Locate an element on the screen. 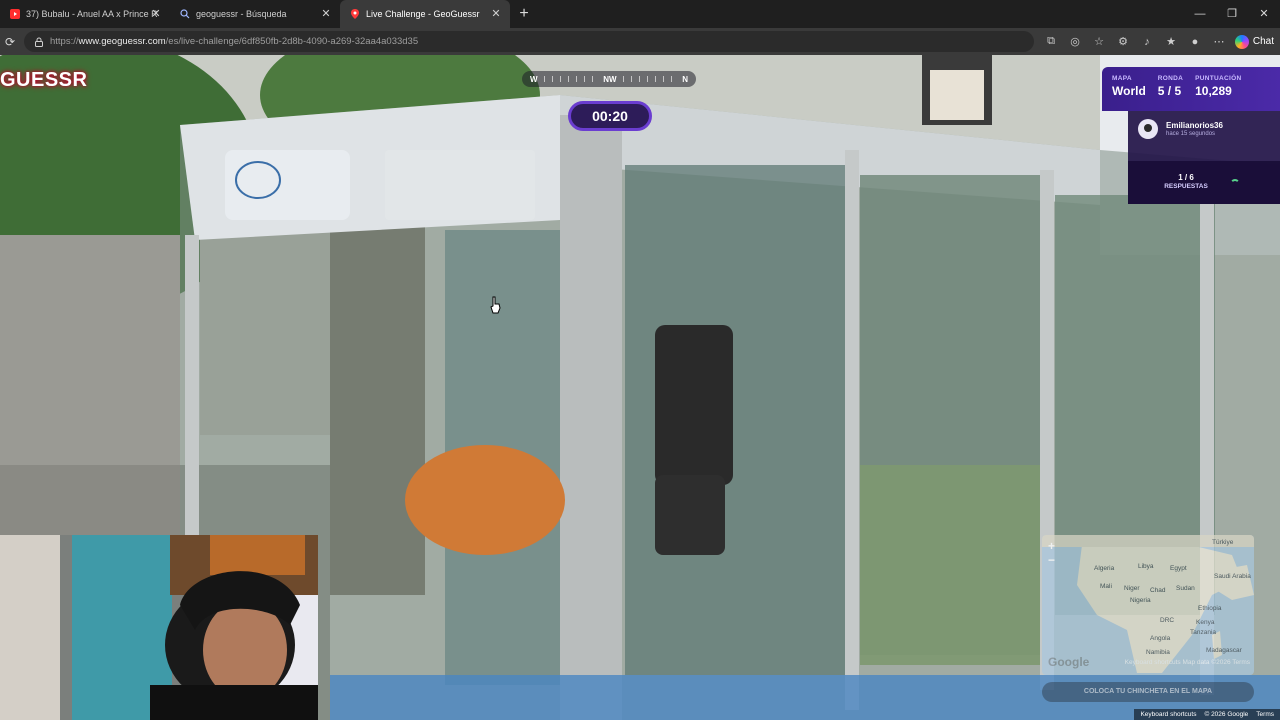 This screenshot has width=1280, height=720. keyboard-shortcuts-link: Keyboard shortcuts is located at coordinates (1168, 714).